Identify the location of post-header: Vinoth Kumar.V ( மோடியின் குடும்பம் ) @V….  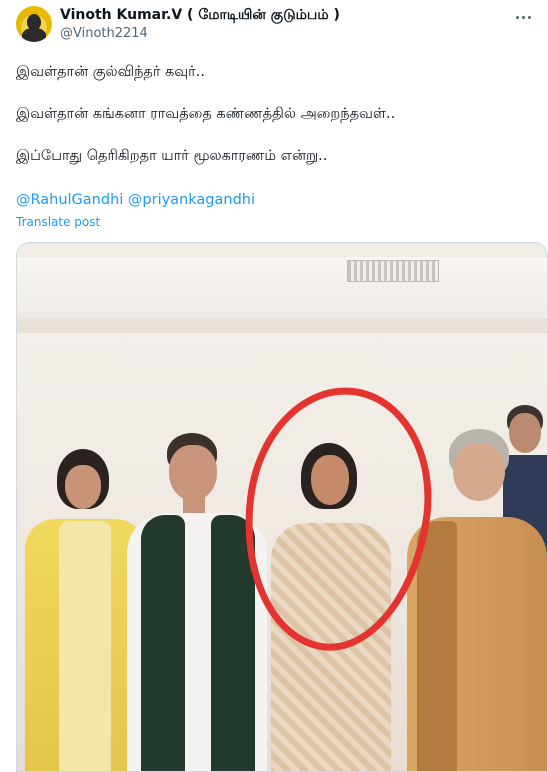
(276, 26).